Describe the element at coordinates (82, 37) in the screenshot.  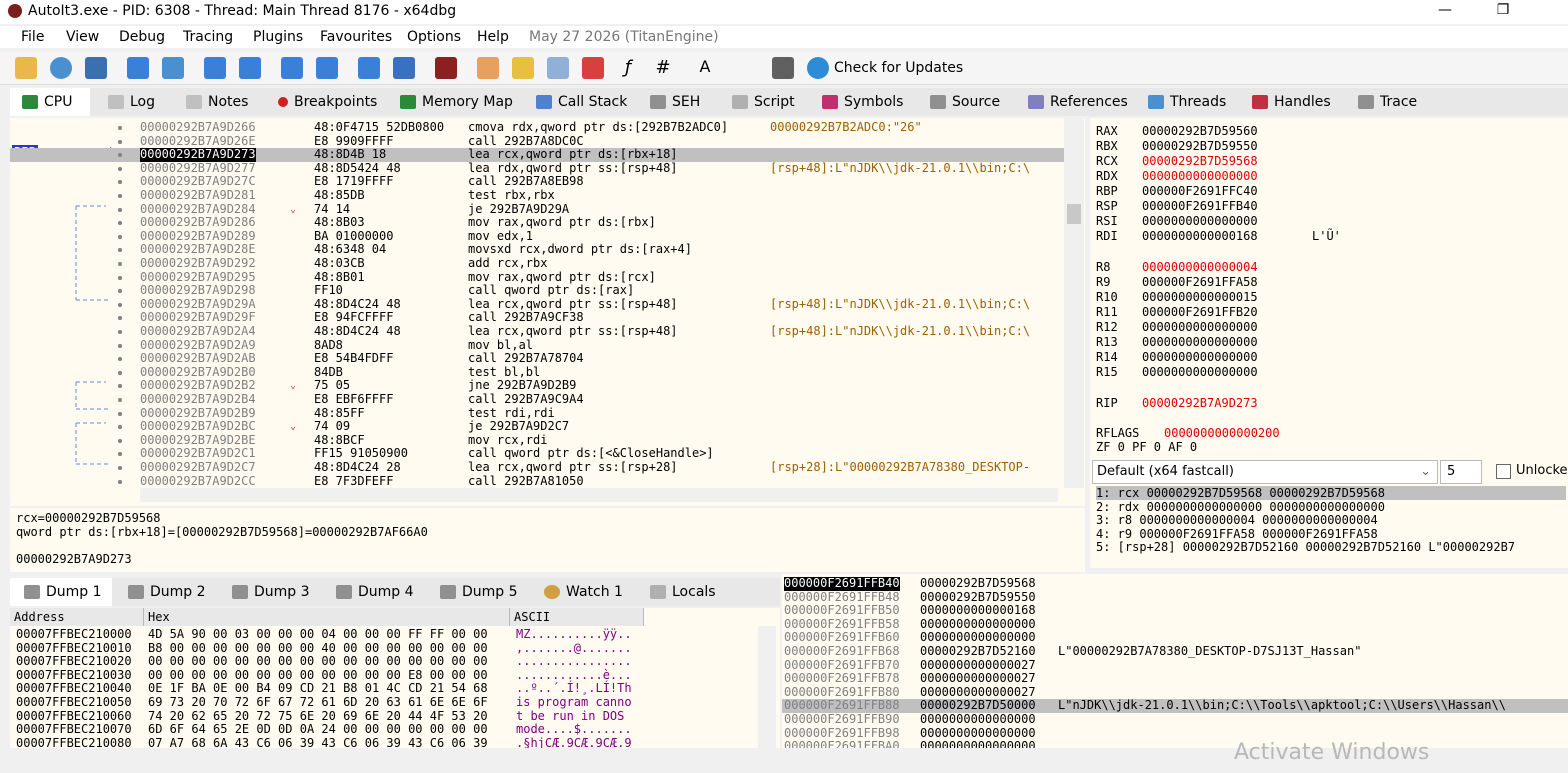
I see `menu-view: View` at that location.